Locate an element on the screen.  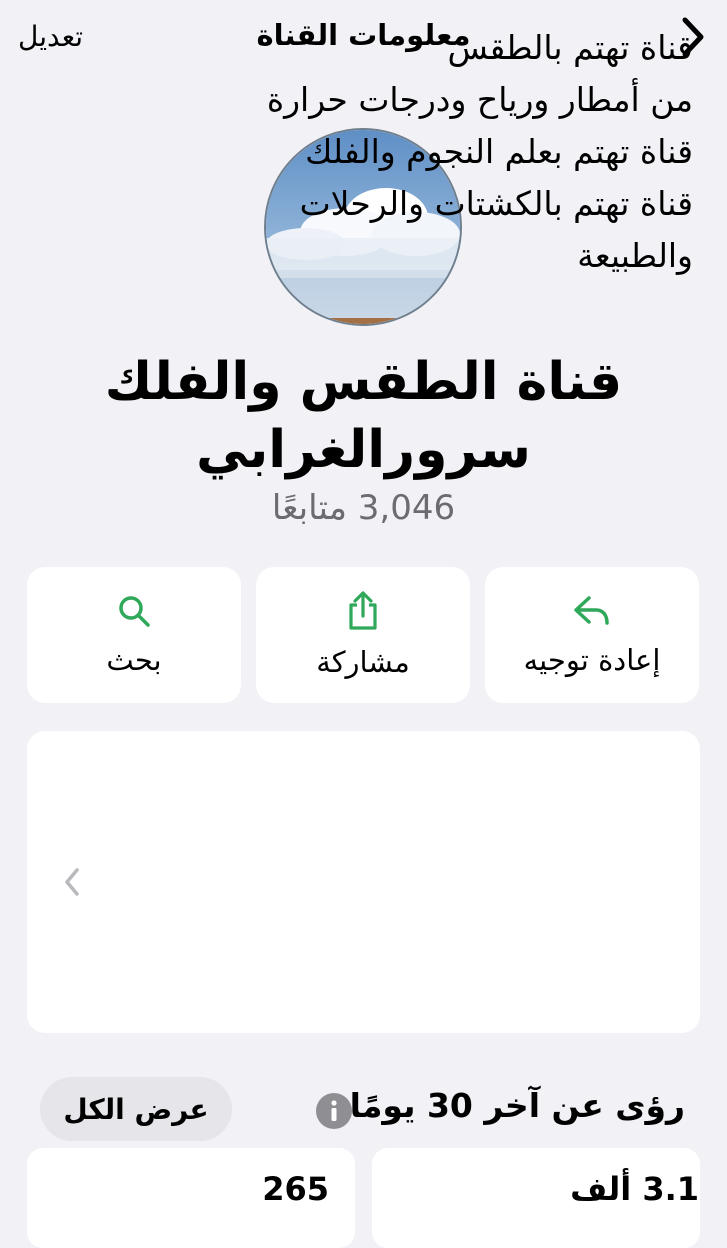
share-label: مشاركة is located at coordinates (363, 662).